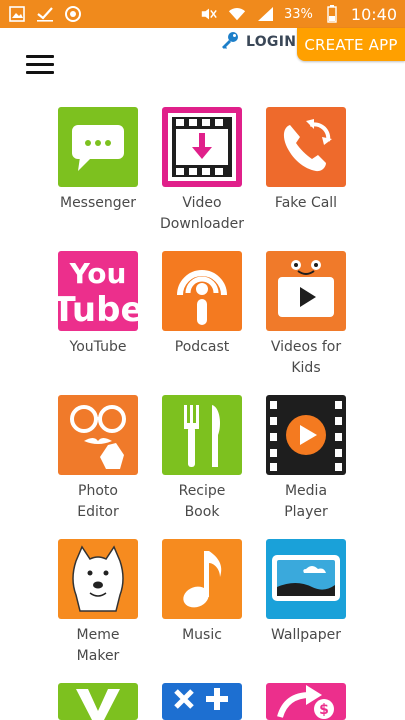 The height and width of the screenshot is (720, 405). Describe the element at coordinates (306, 357) in the screenshot. I see `app-label: Videos for Kids` at that location.